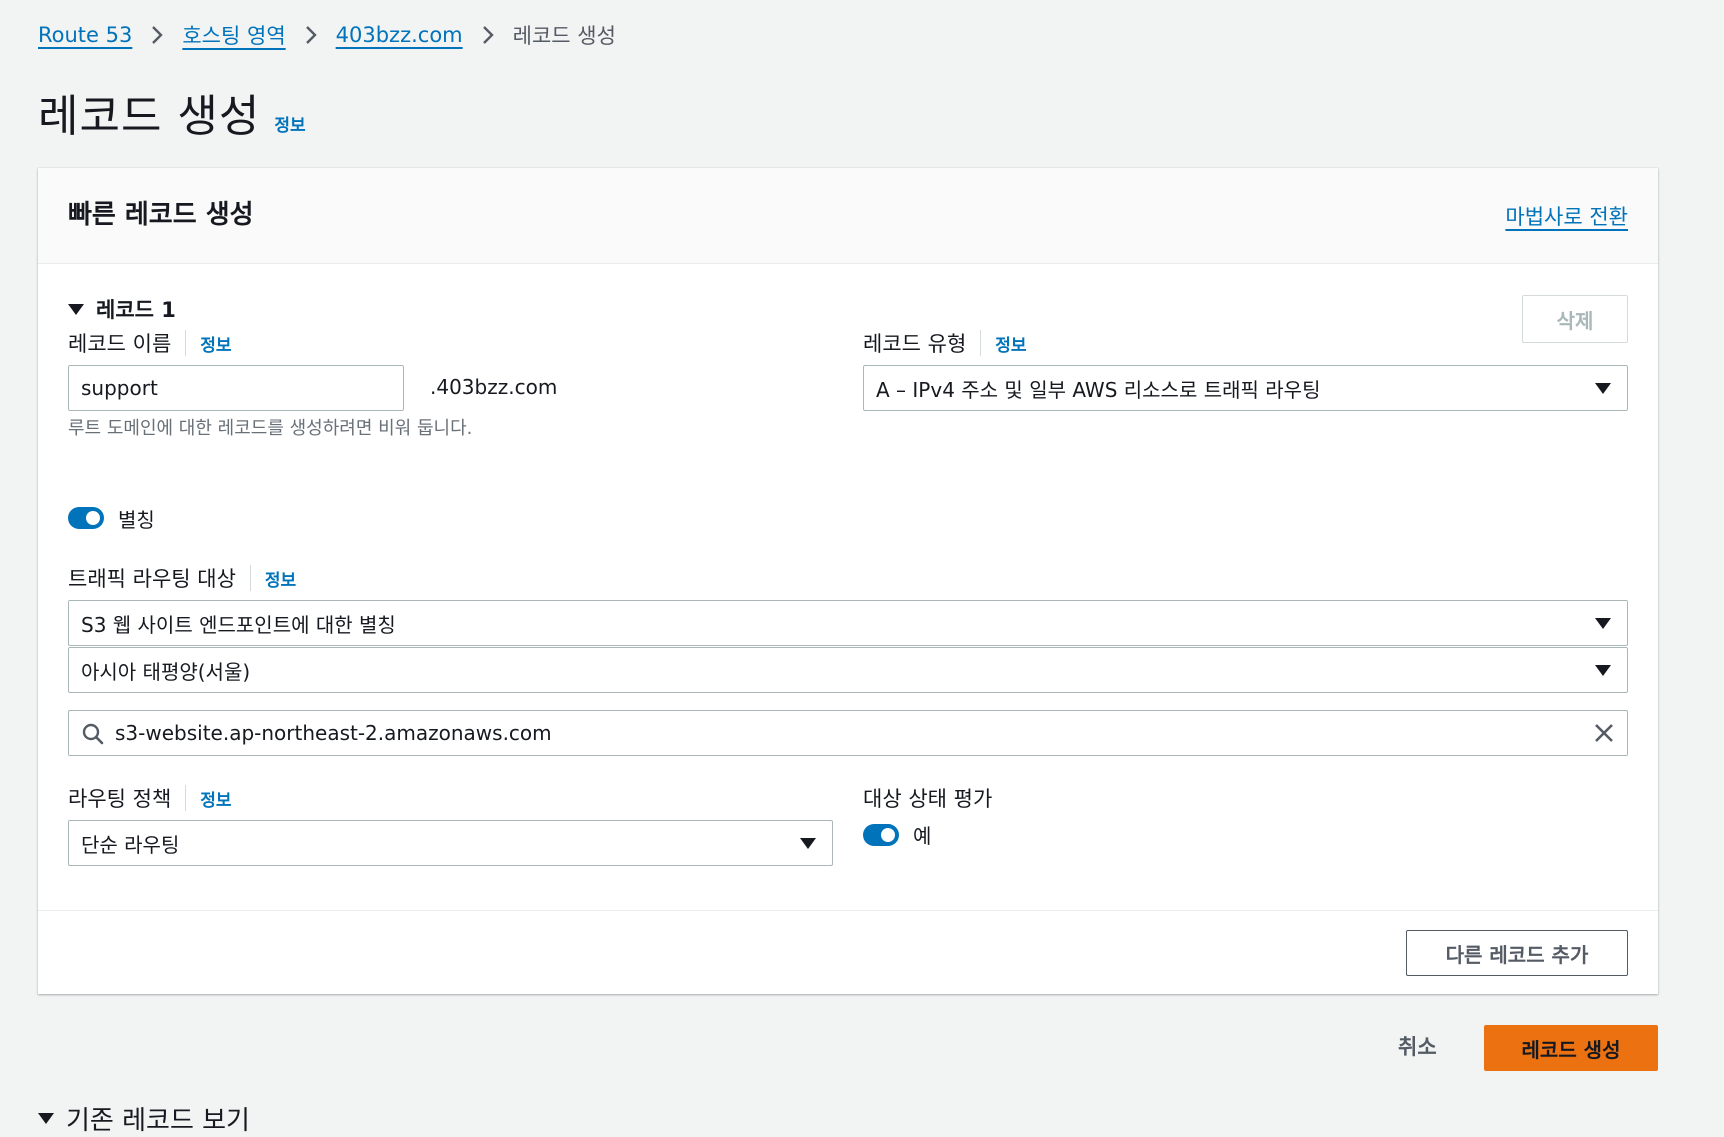 Image resolution: width=1724 pixels, height=1137 pixels. What do you see at coordinates (136, 310) in the screenshot?
I see `record-title: 레코드 1` at bounding box center [136, 310].